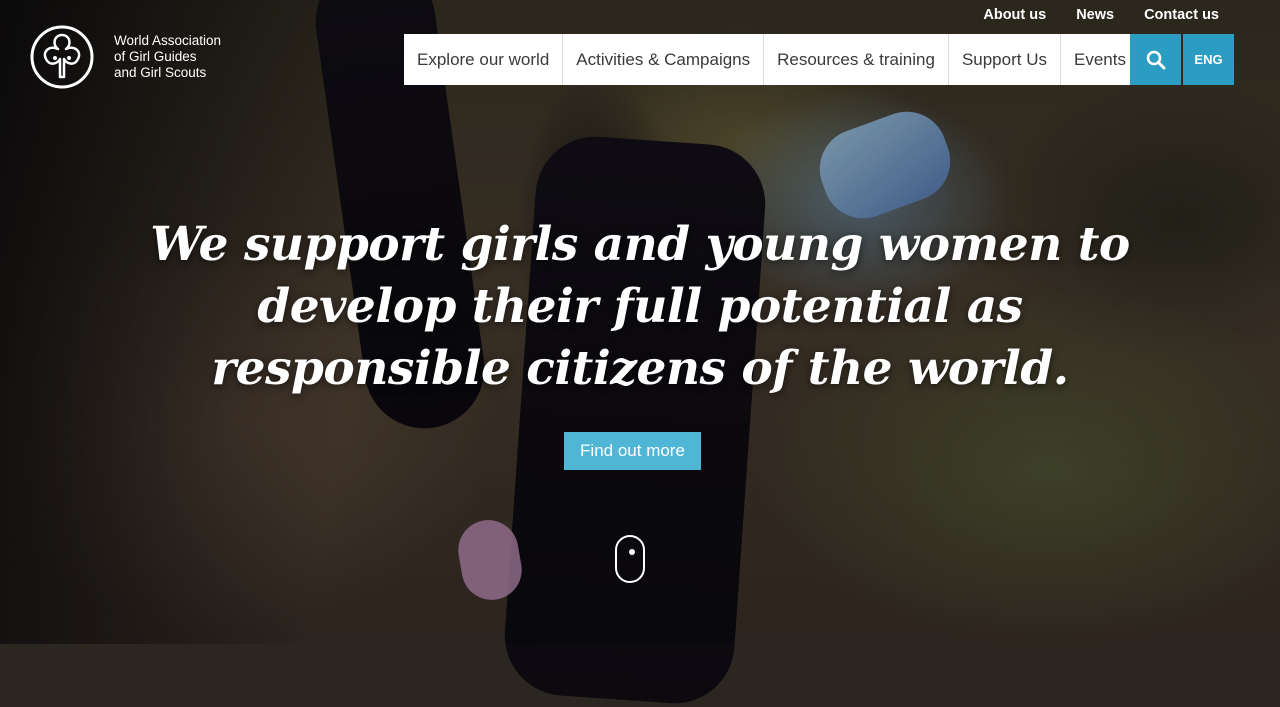 The height and width of the screenshot is (707, 1280). I want to click on nav-item-explore-our-world: Explore our world, so click(484, 59).